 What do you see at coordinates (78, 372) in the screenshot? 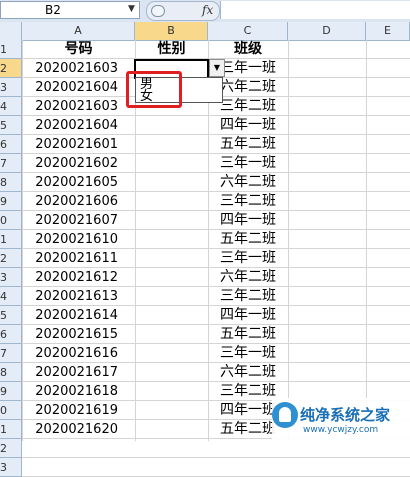
I see `cell-number: 2020021617` at bounding box center [78, 372].